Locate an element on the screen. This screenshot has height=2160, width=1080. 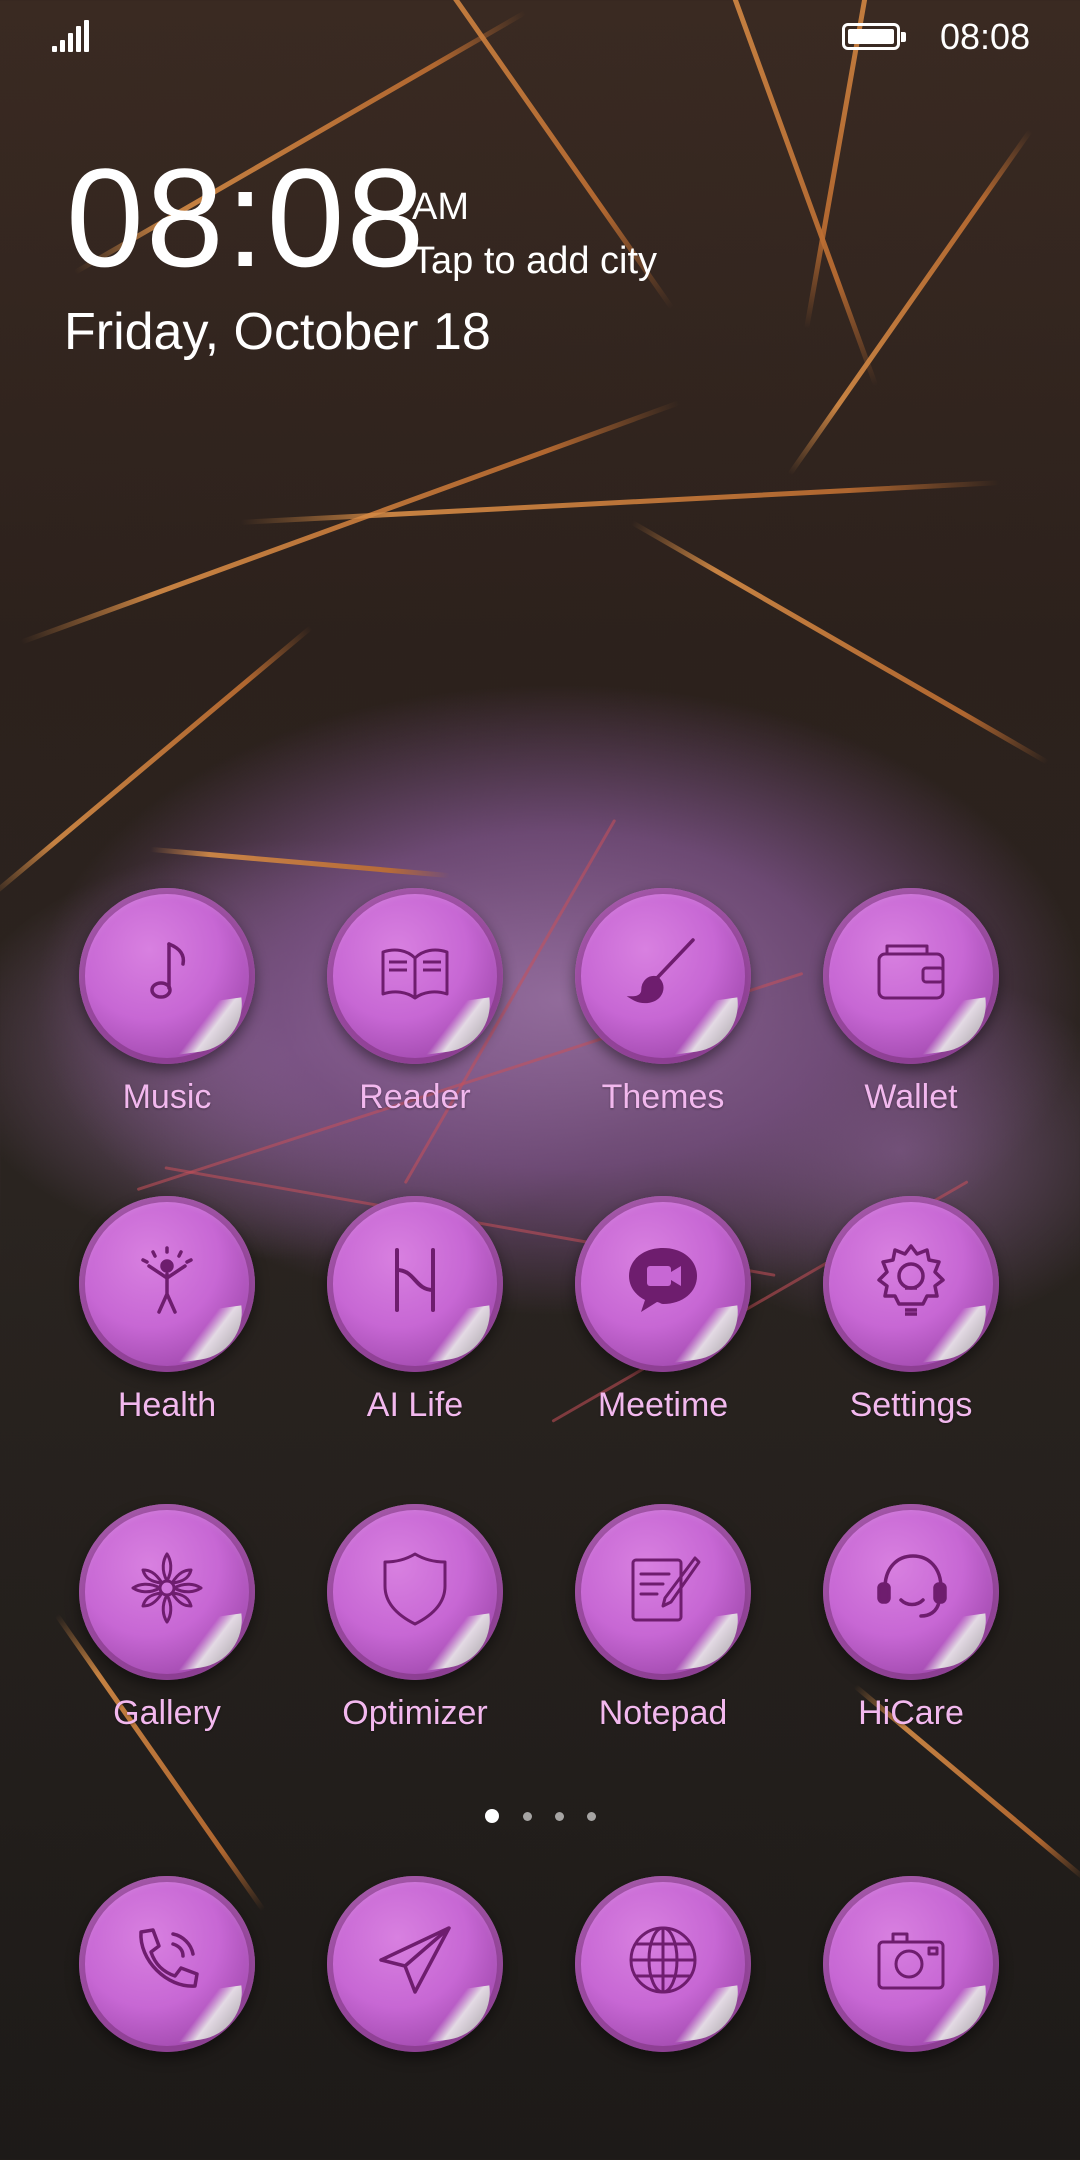
dock-browser is located at coordinates (663, 1964).